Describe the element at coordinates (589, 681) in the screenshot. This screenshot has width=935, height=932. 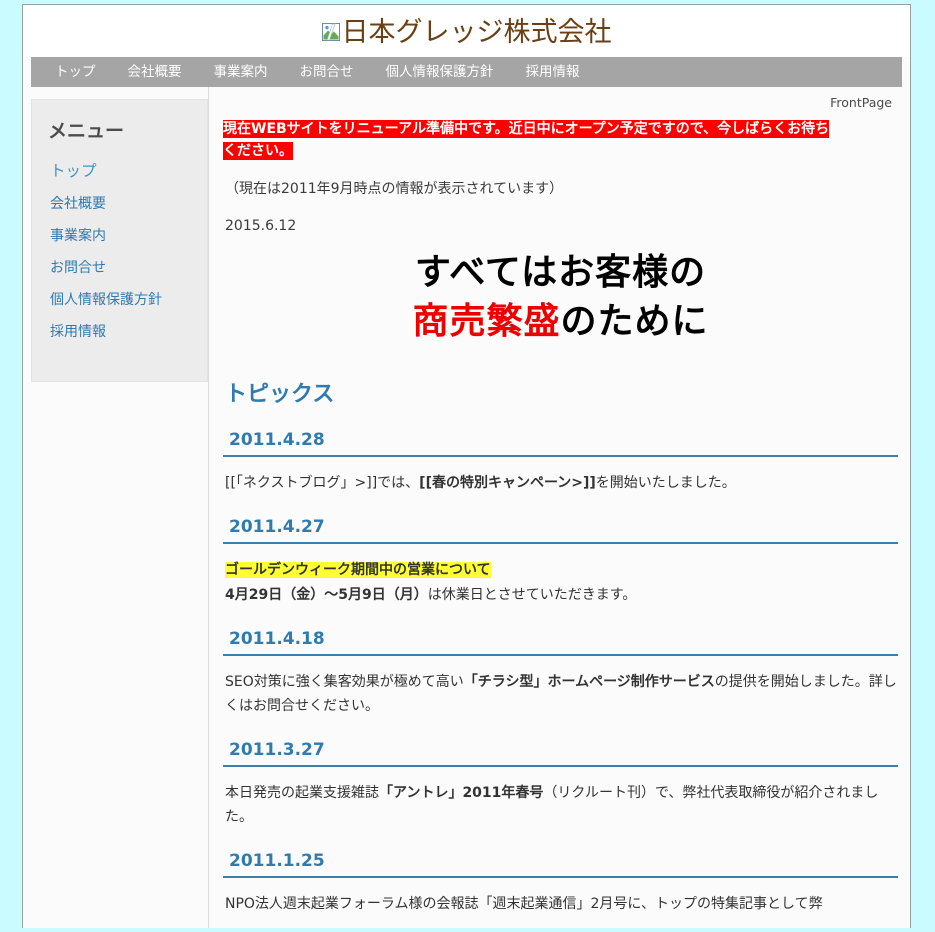
I see `topic-text-part-bold: 「チラシ型」ホームページ制作サービス` at that location.